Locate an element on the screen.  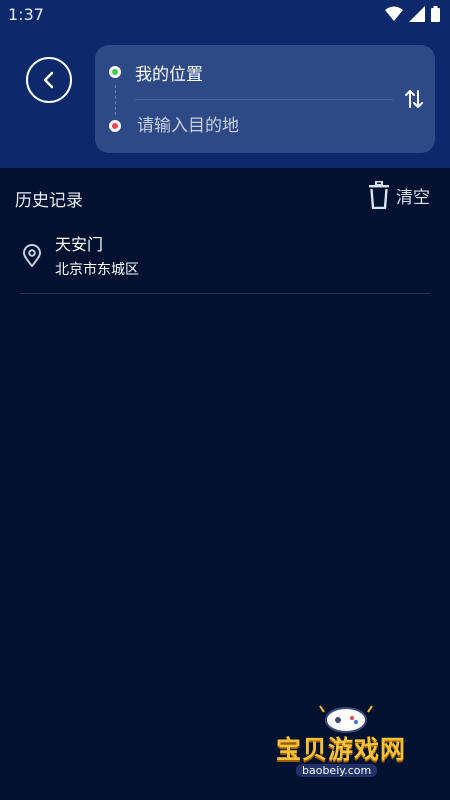
destination-dot is located at coordinates (115, 126).